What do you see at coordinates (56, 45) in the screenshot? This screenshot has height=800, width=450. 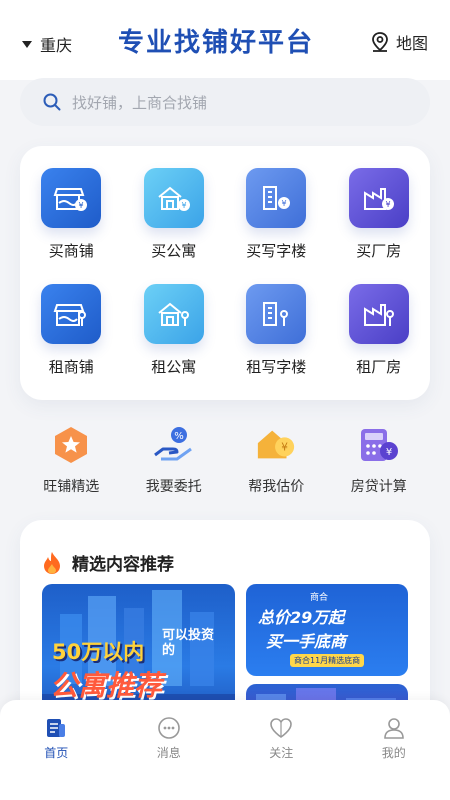 I see `city-label: 重庆` at bounding box center [56, 45].